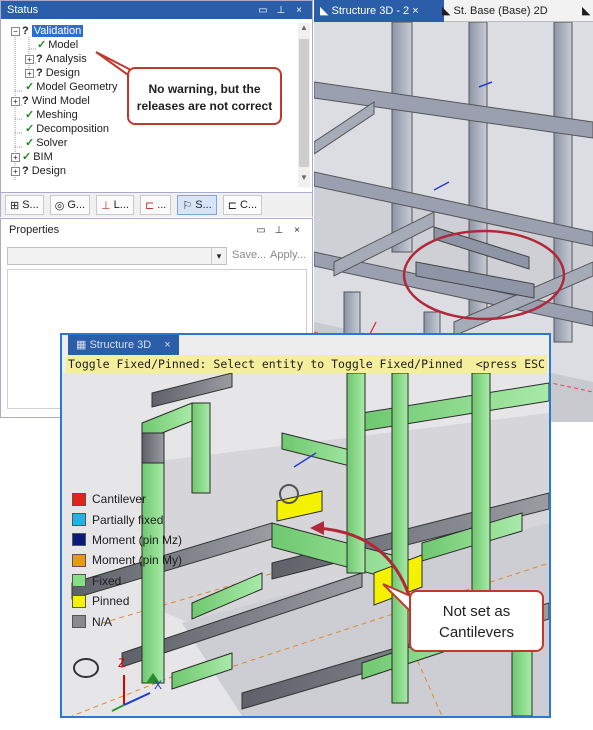  Describe the element at coordinates (476, 611) in the screenshot. I see `callout-line-1: Not set as` at that location.